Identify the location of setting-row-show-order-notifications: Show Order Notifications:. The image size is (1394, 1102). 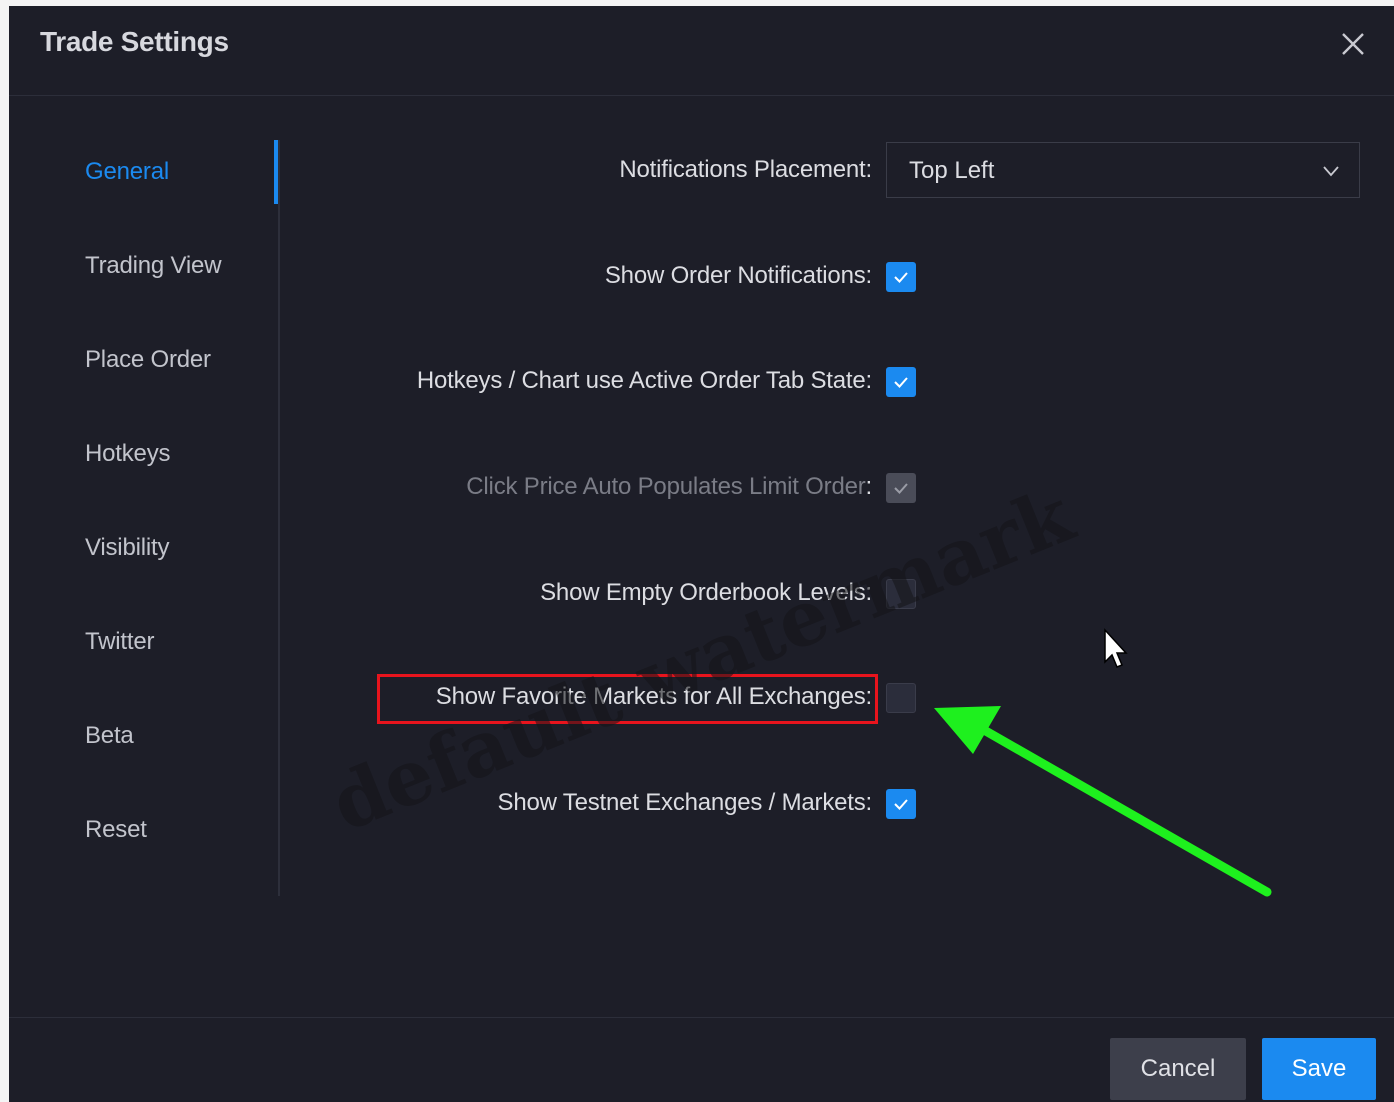
(701, 277).